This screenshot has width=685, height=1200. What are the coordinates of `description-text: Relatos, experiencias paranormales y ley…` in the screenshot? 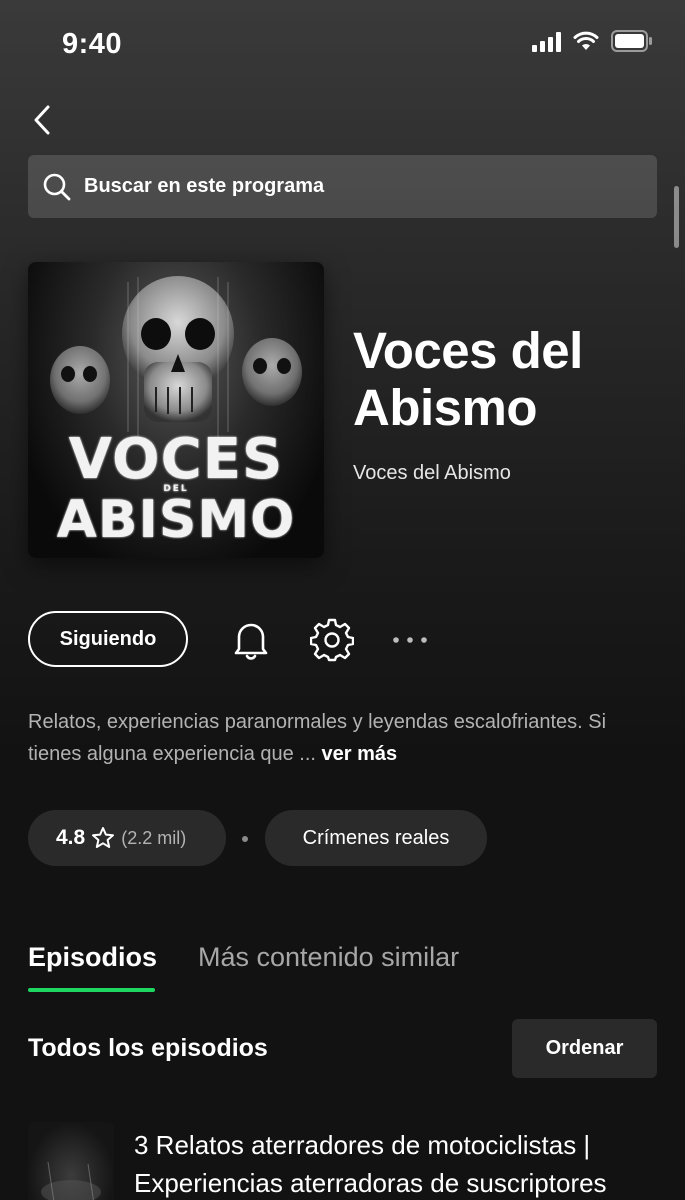 It's located at (317, 738).